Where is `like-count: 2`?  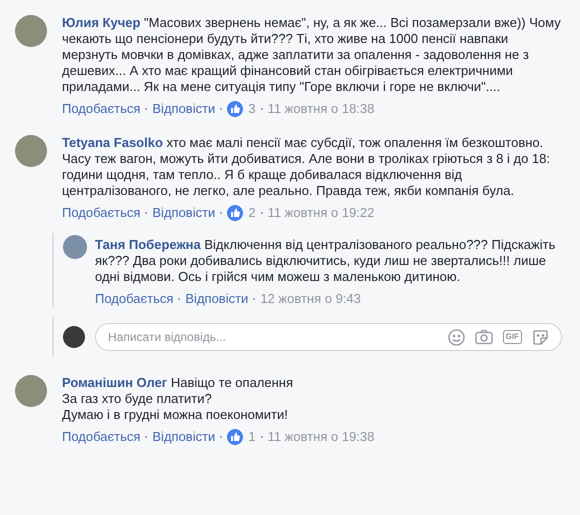 like-count: 2 is located at coordinates (252, 213).